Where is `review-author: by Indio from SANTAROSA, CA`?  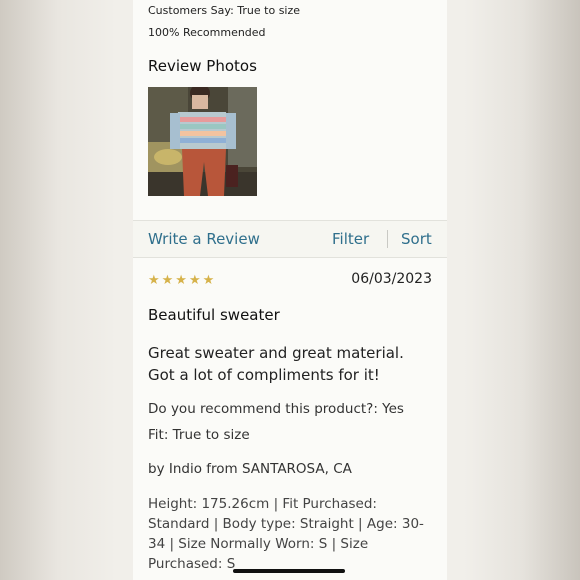
review-author: by Indio from SANTAROSA, CA is located at coordinates (250, 469).